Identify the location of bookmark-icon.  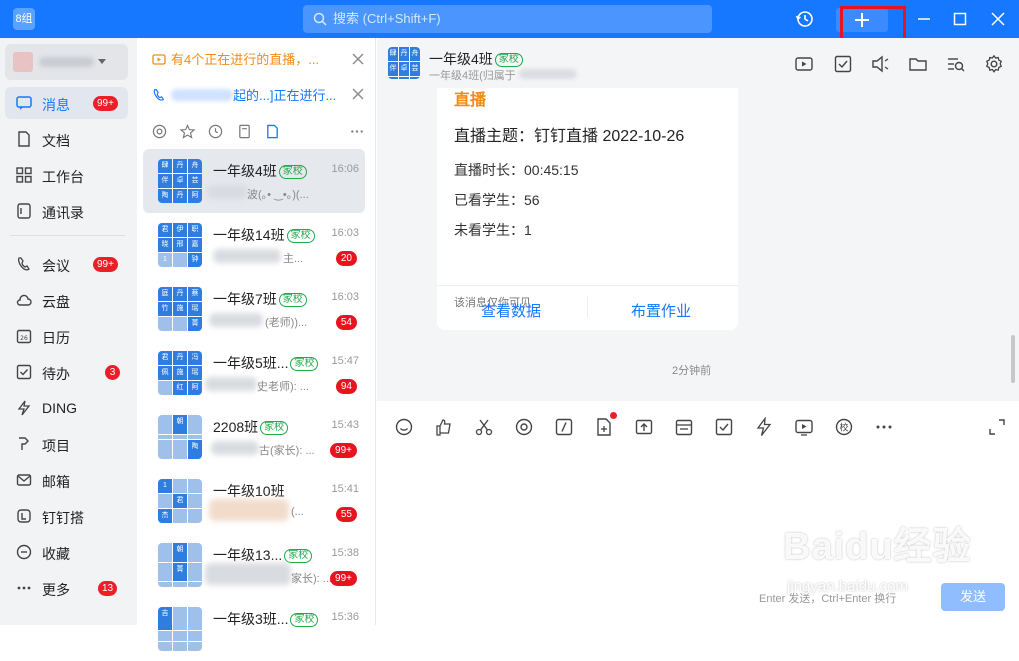
(244, 131).